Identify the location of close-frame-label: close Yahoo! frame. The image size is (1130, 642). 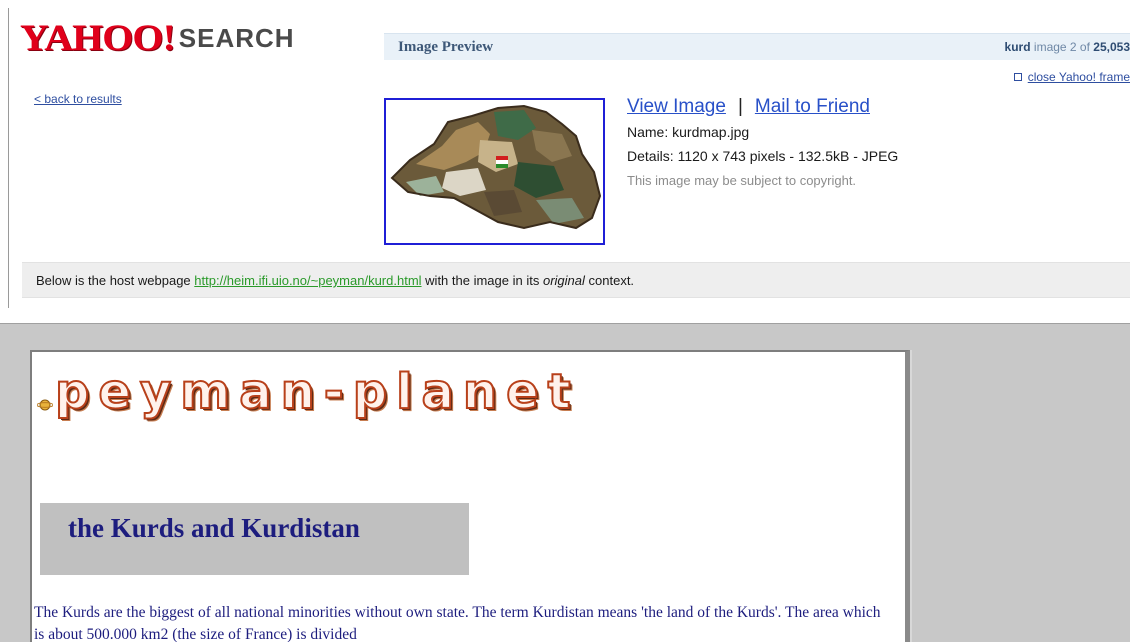
(1078, 77).